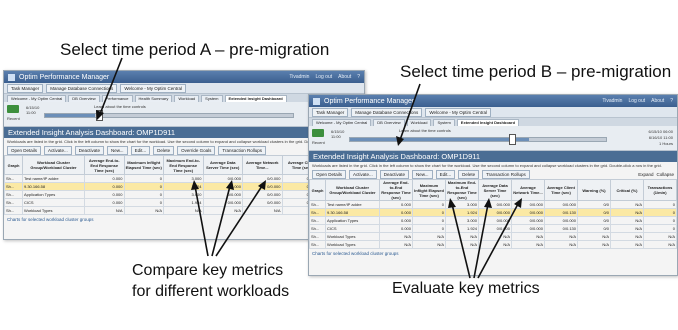 The height and width of the screenshot is (330, 678). I want to click on expand-link: Expand, so click(645, 174).